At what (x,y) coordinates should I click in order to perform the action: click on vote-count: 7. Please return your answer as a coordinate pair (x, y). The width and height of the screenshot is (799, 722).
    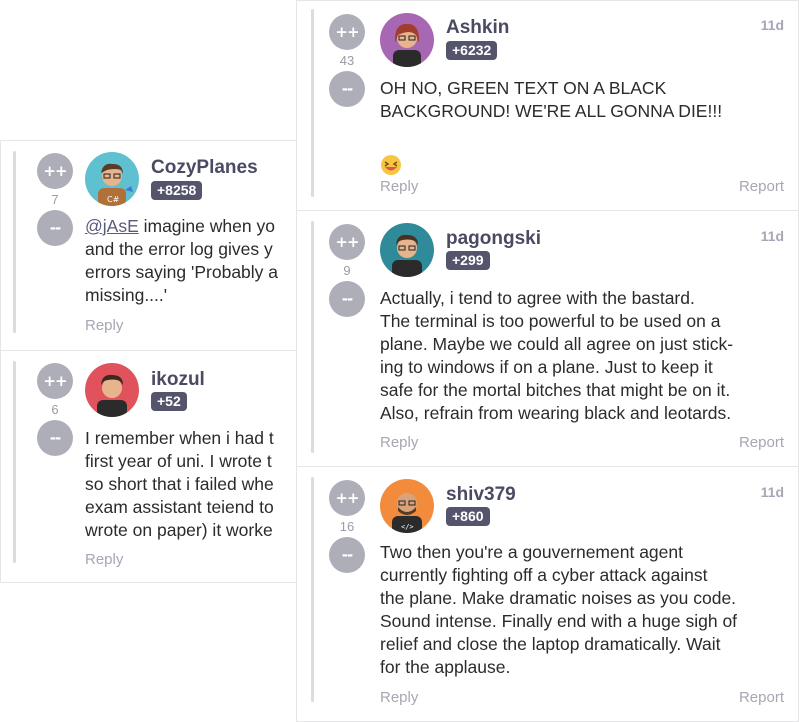
    Looking at the image, I should click on (55, 199).